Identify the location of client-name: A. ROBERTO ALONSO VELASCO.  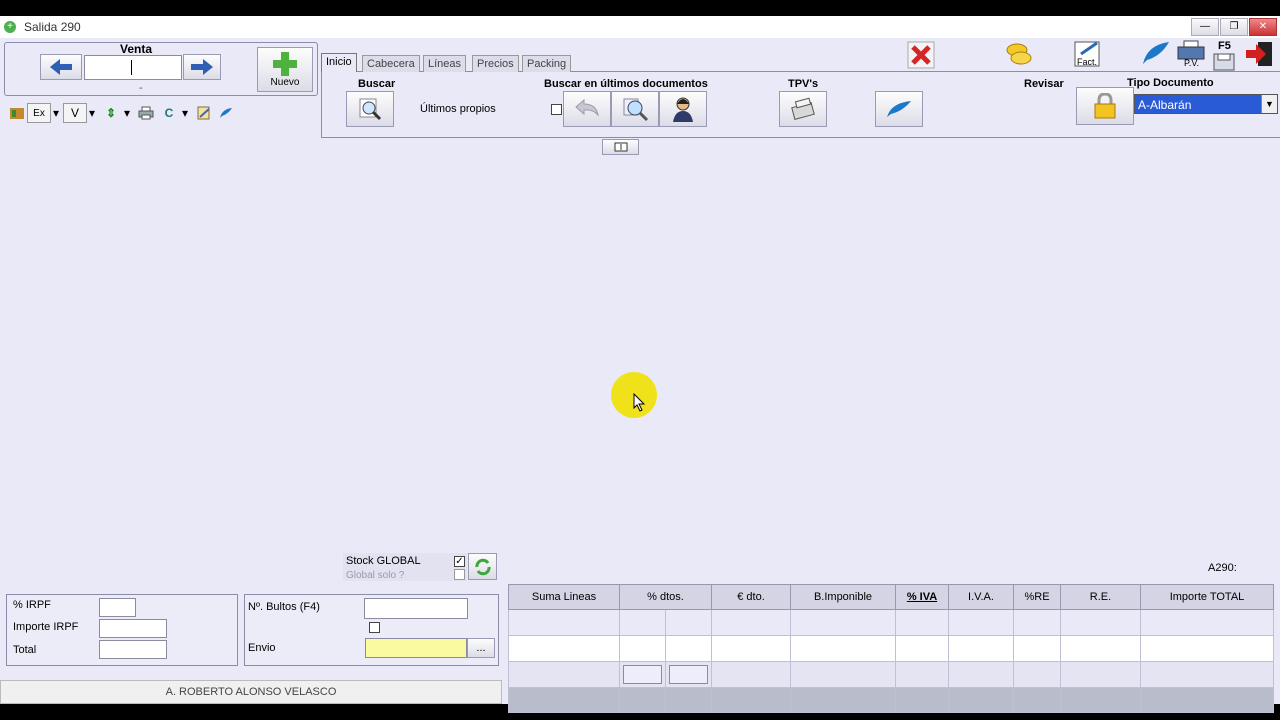
(251, 692).